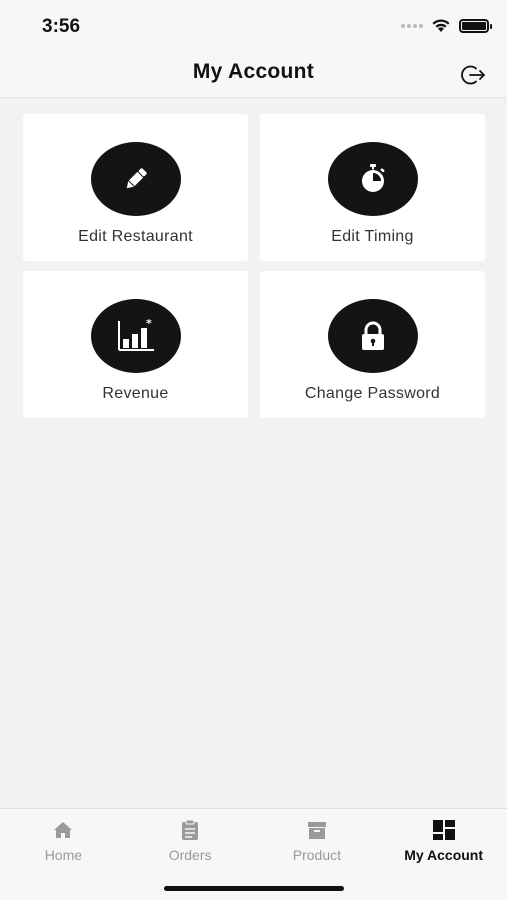 The image size is (507, 900). I want to click on logout-button, so click(474, 75).